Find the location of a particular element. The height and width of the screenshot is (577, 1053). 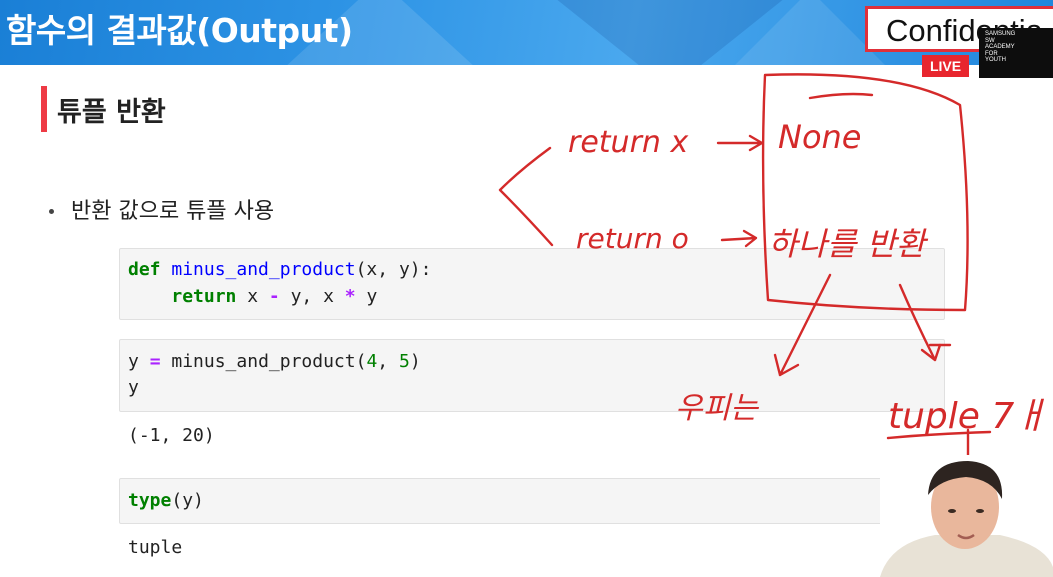

code-token: 4 is located at coordinates (372, 361).